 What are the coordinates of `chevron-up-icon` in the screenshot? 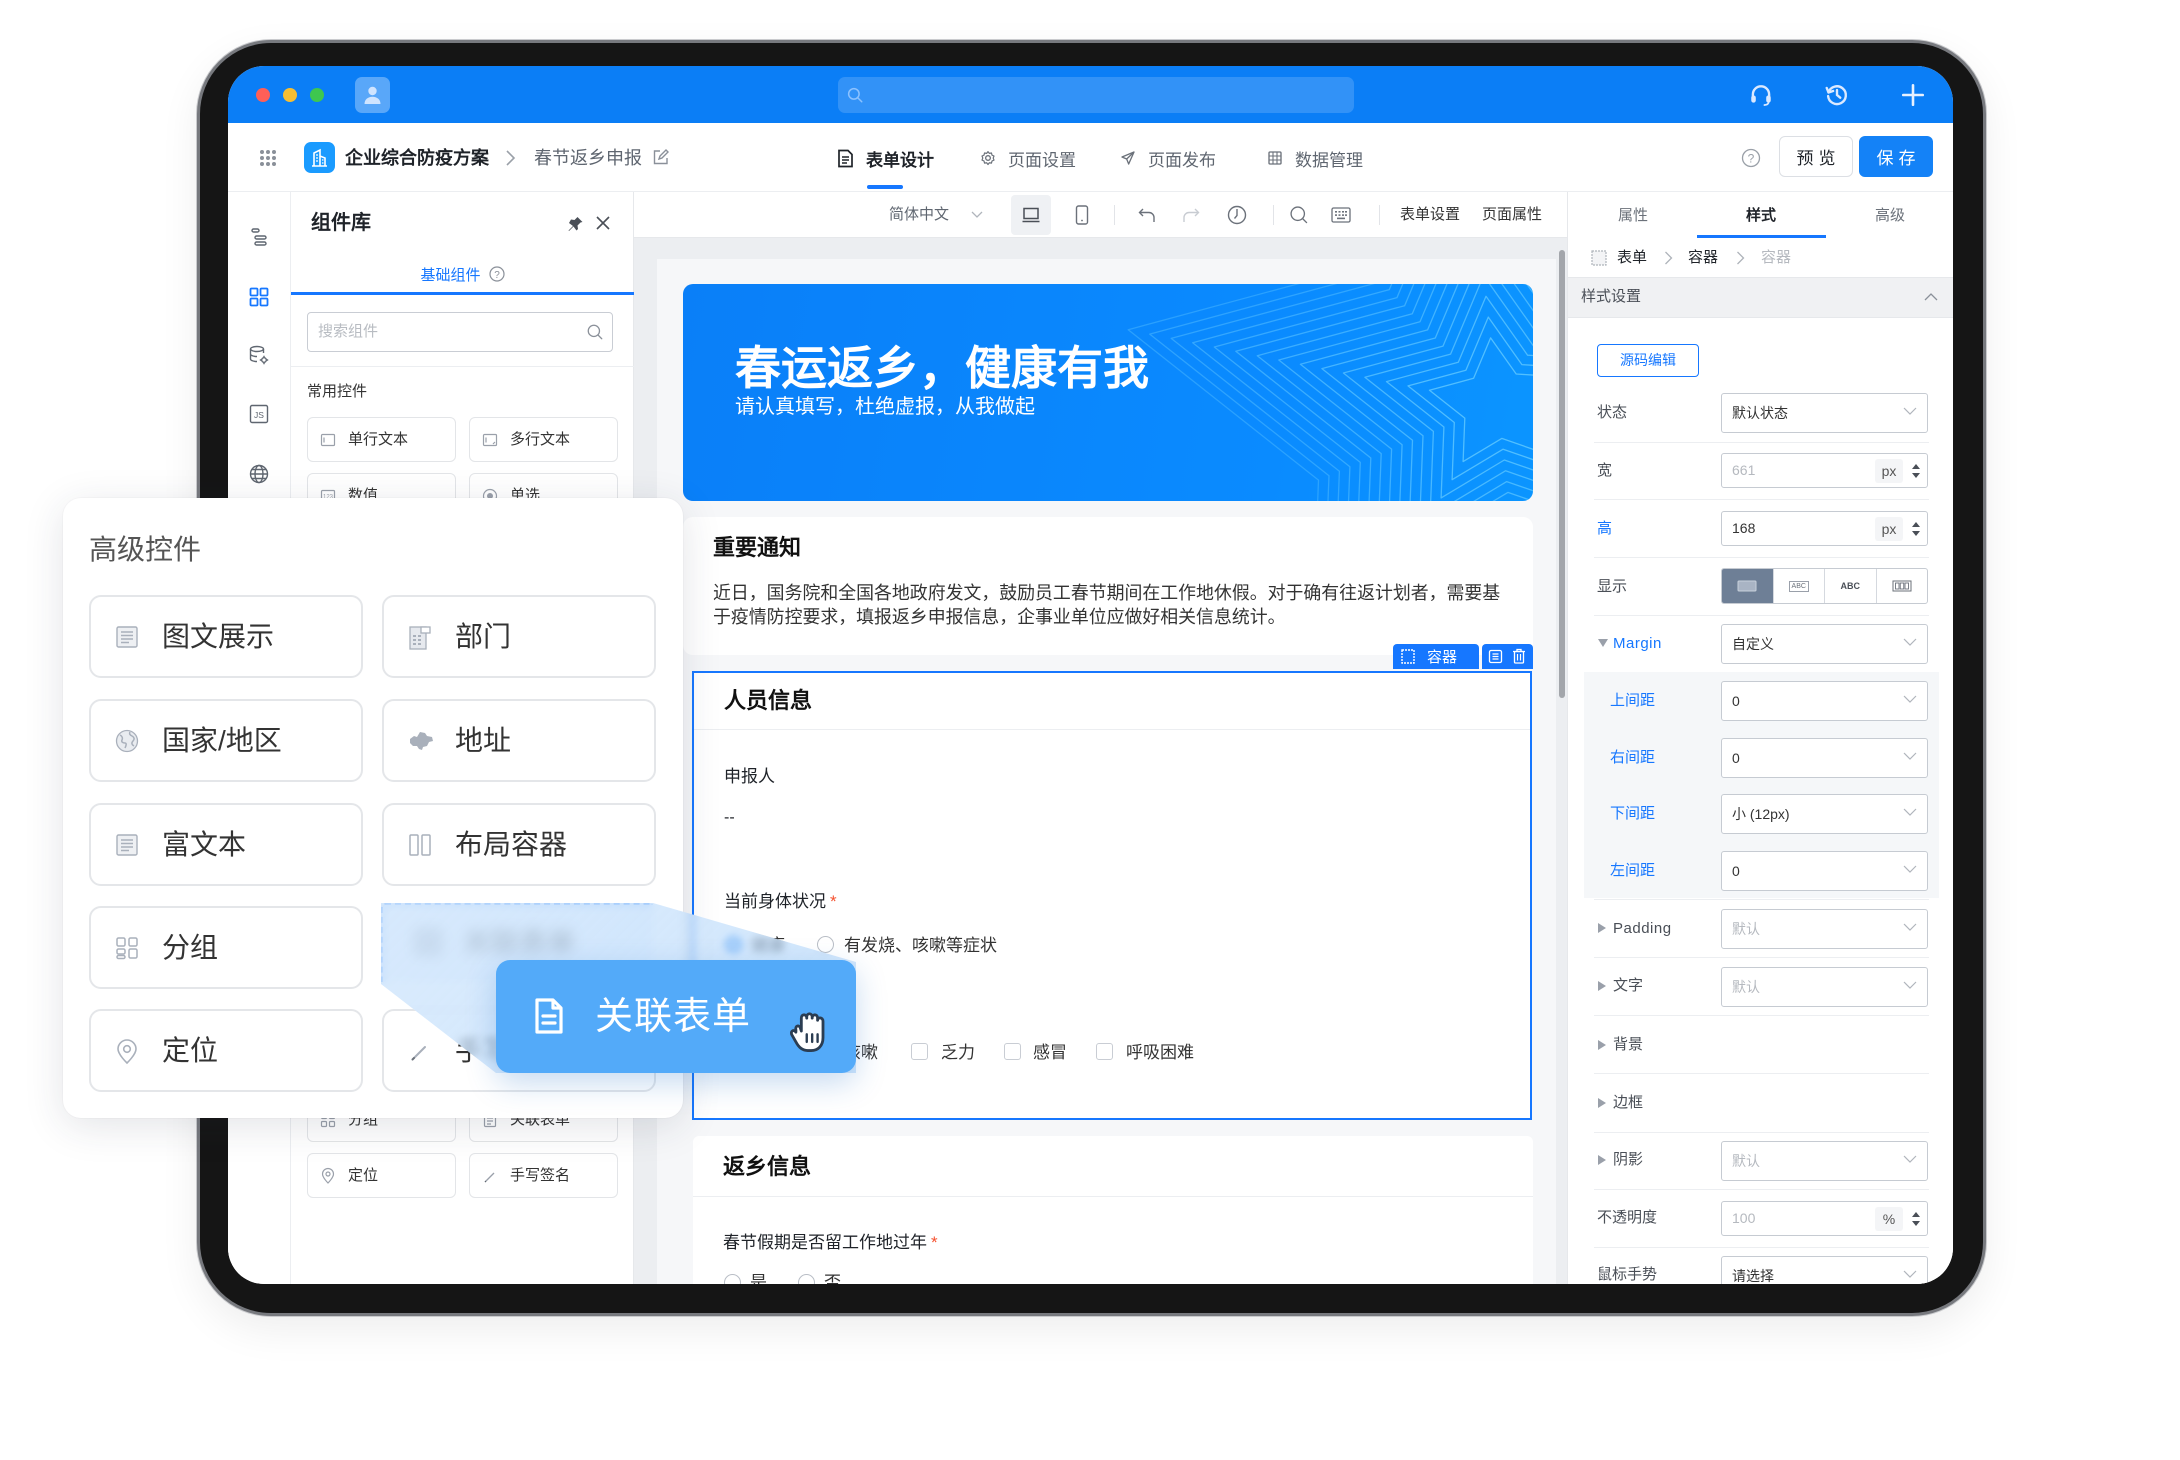 It's located at (1931, 297).